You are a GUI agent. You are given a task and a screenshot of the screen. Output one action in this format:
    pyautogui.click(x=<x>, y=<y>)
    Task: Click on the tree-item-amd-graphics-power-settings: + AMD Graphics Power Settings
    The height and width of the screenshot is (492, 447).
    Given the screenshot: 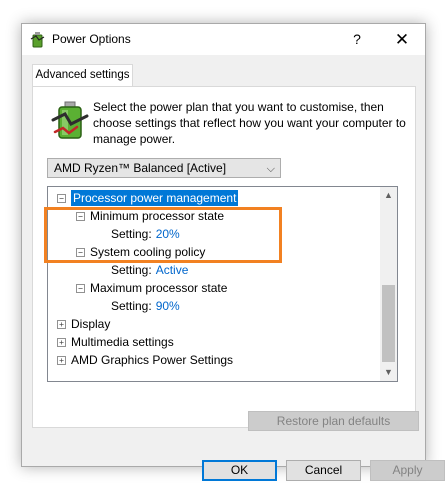 What is the action you would take?
    pyautogui.click(x=145, y=360)
    